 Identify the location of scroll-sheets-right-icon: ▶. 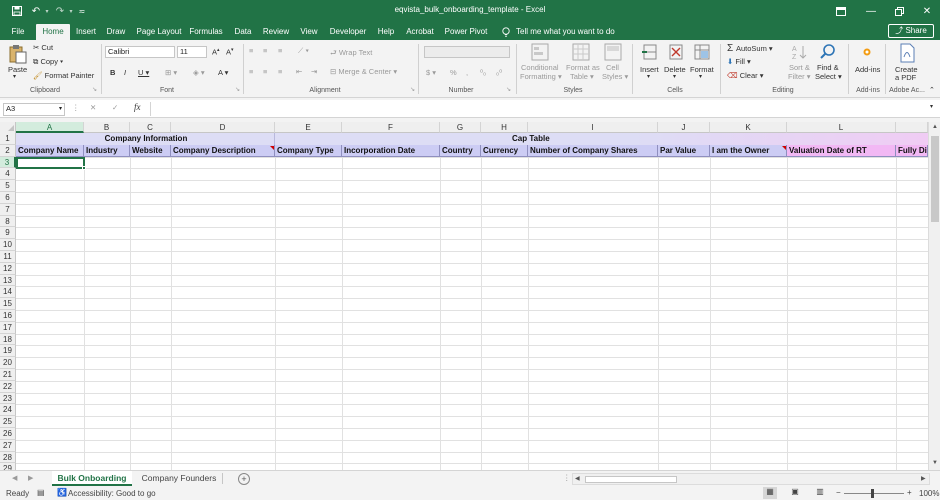
(30, 478).